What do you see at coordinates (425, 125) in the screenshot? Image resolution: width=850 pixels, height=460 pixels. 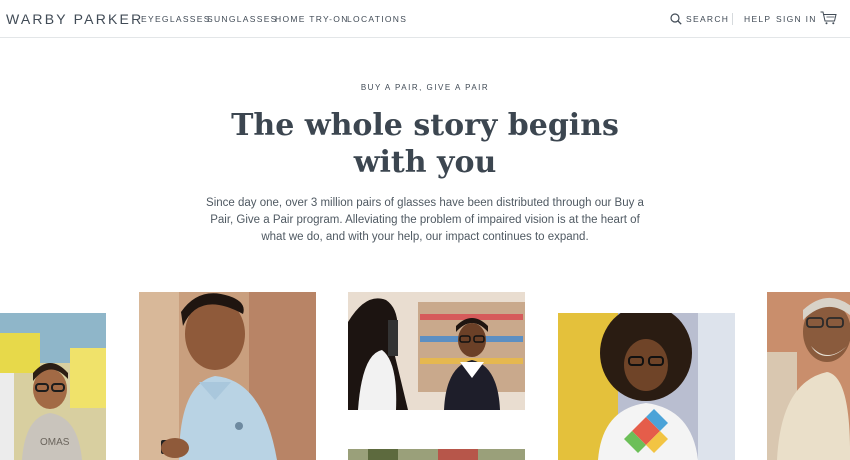 I see `headline-line-1: The whole story begins` at bounding box center [425, 125].